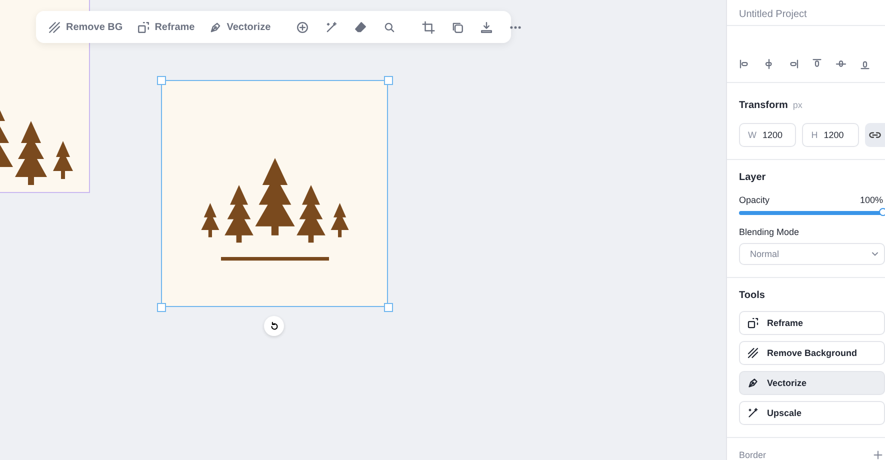 This screenshot has height=460, width=885. Describe the element at coordinates (811, 213) in the screenshot. I see `opacity-slider` at that location.